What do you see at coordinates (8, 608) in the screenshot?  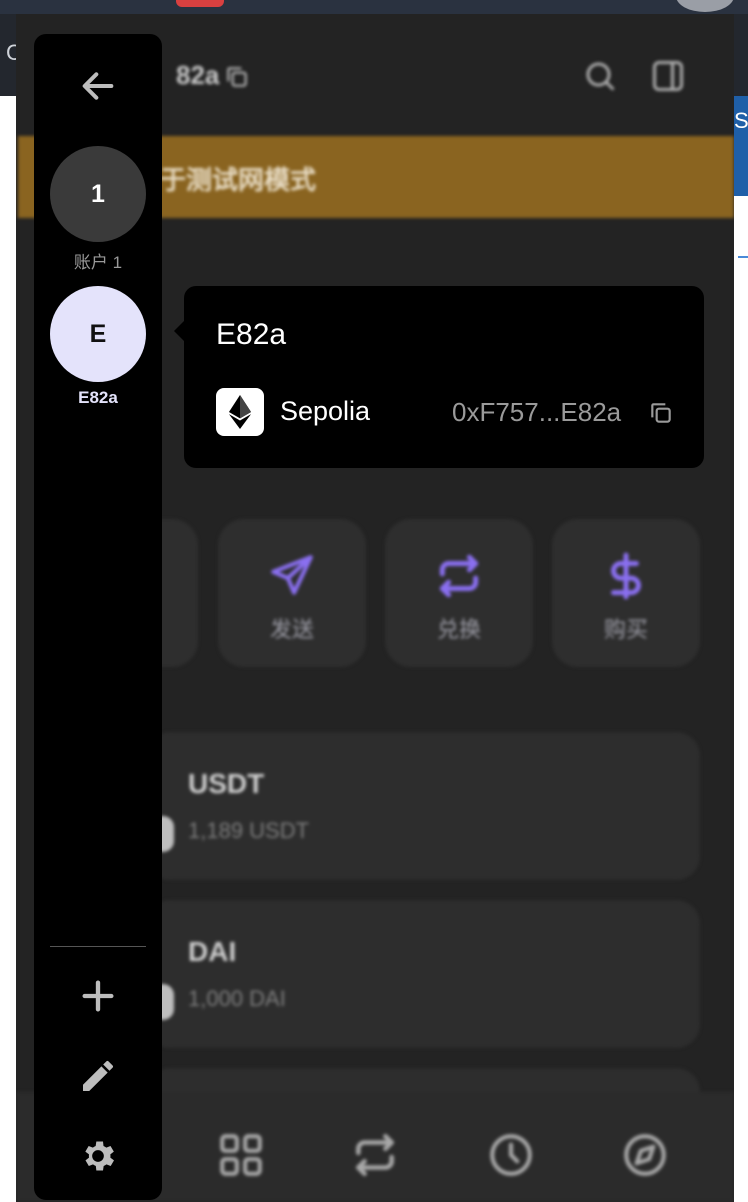 I see `page-left-edge` at bounding box center [8, 608].